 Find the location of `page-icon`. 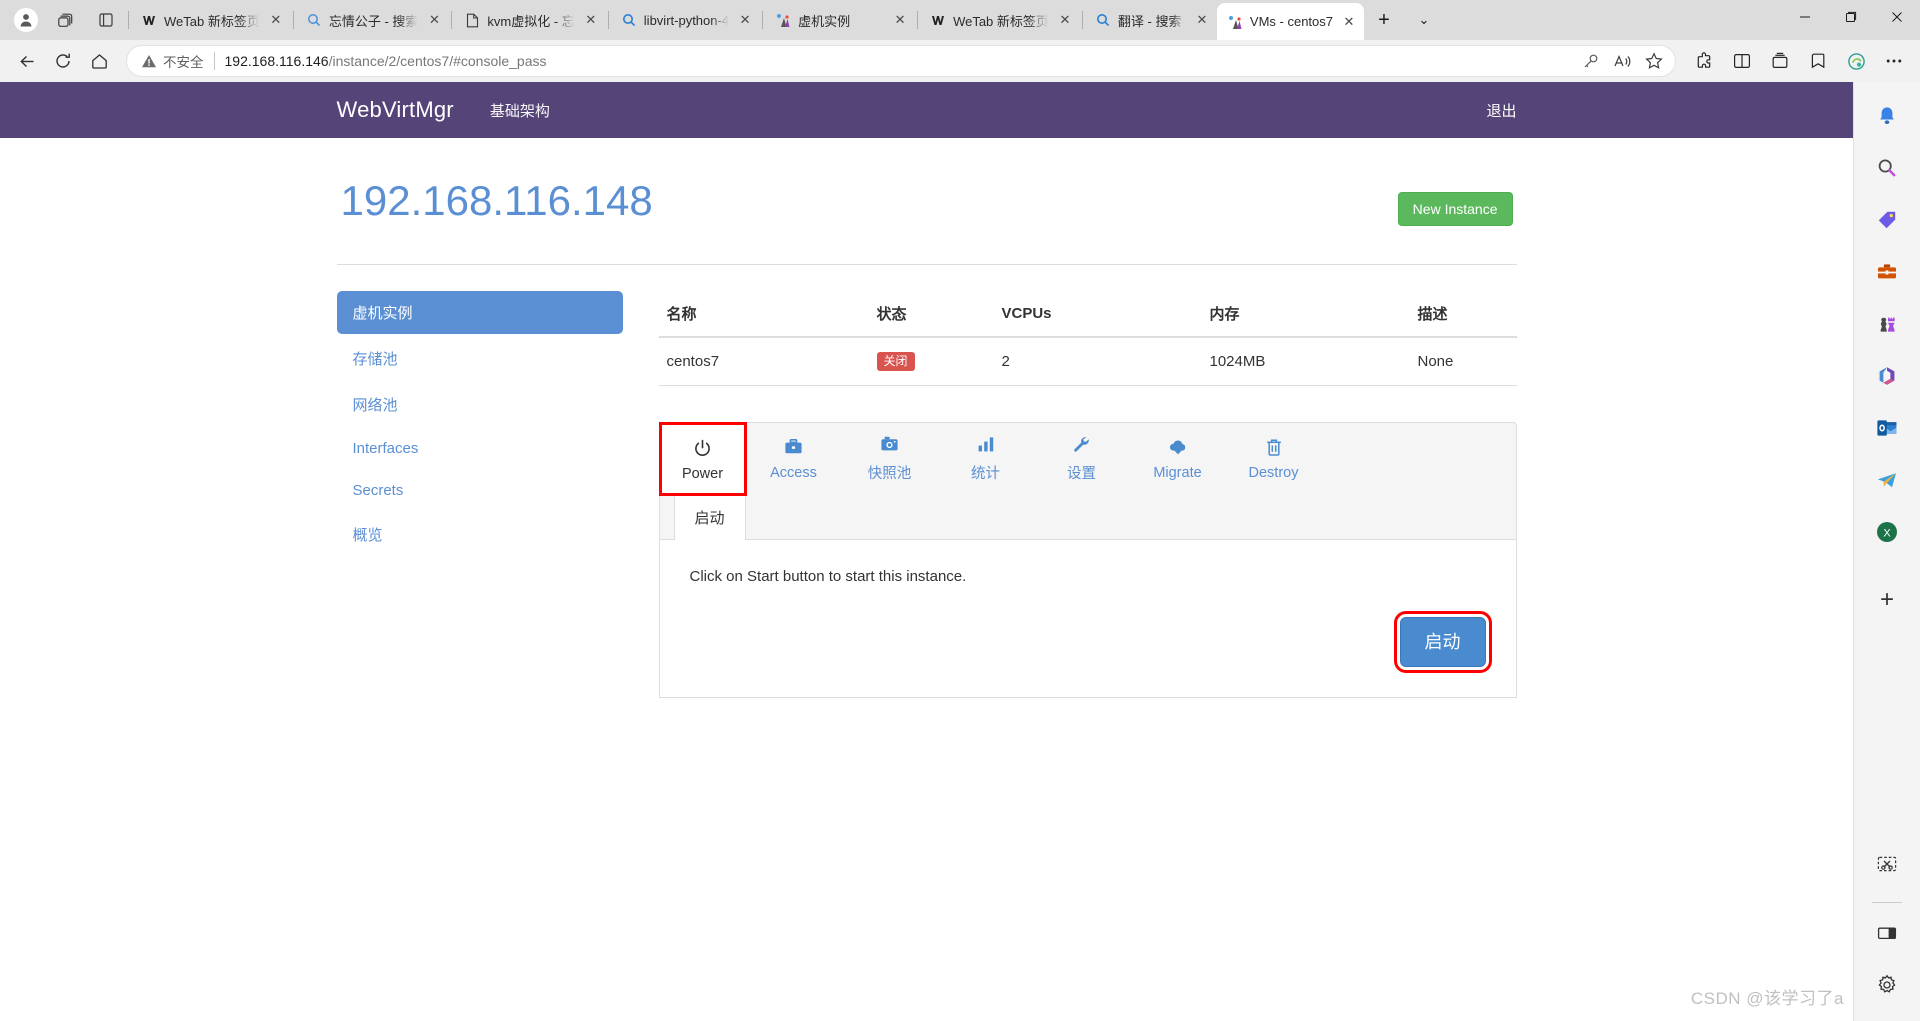

page-icon is located at coordinates (472, 20).